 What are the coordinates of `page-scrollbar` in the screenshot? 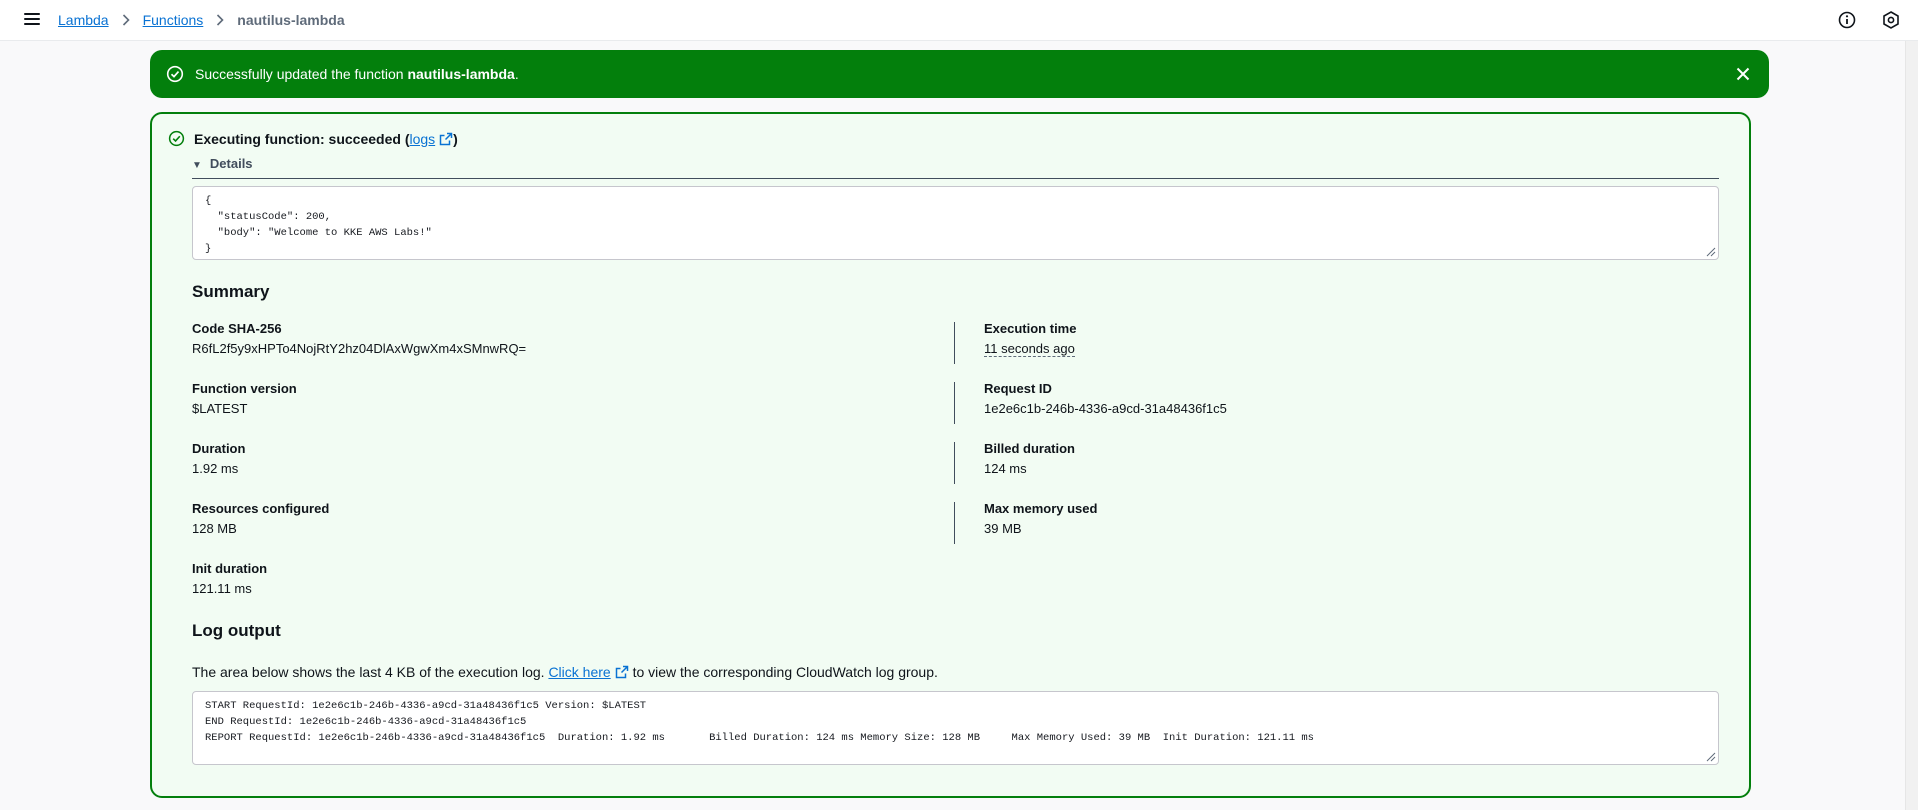 It's located at (1911, 425).